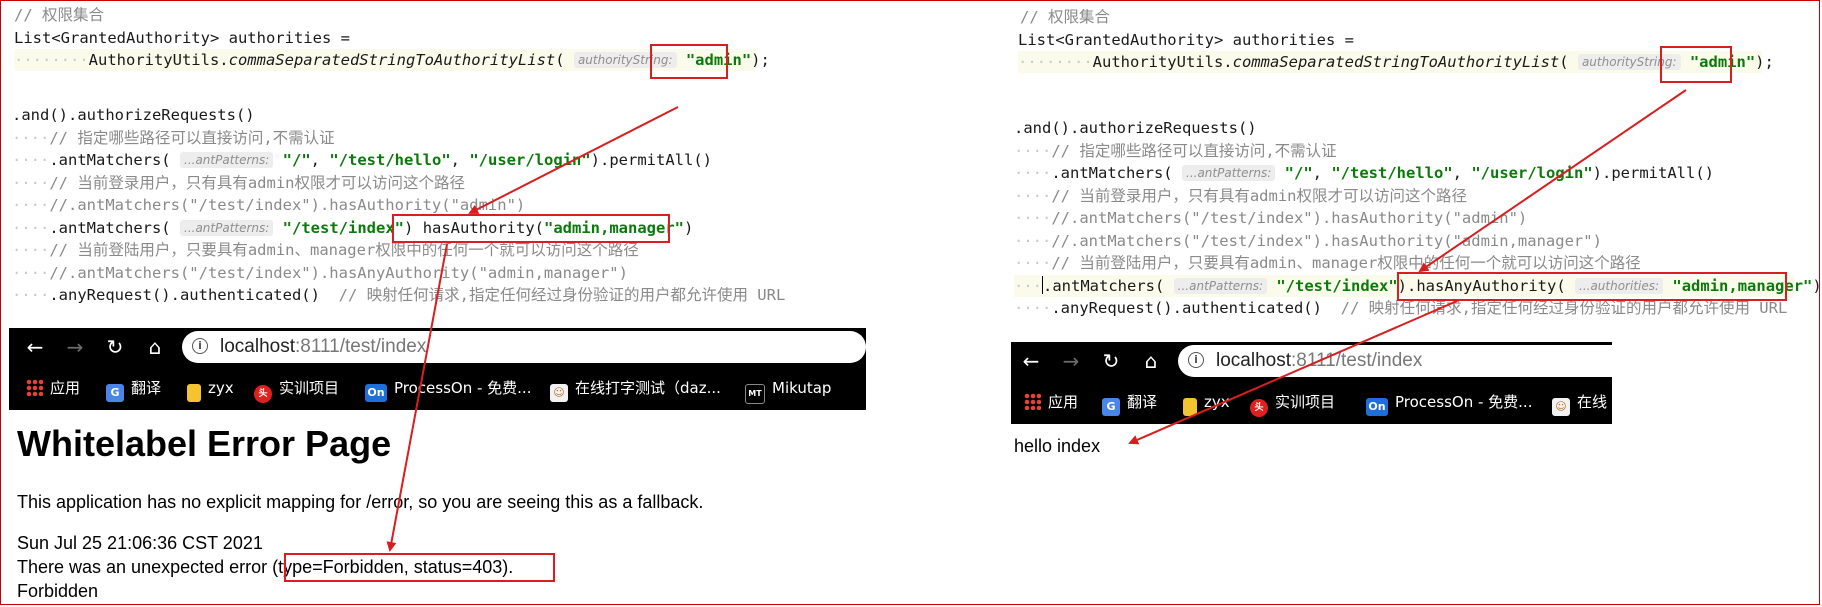 The image size is (1822, 607). What do you see at coordinates (788, 390) in the screenshot?
I see `bookmark-mikutap: MT Mikutap` at bounding box center [788, 390].